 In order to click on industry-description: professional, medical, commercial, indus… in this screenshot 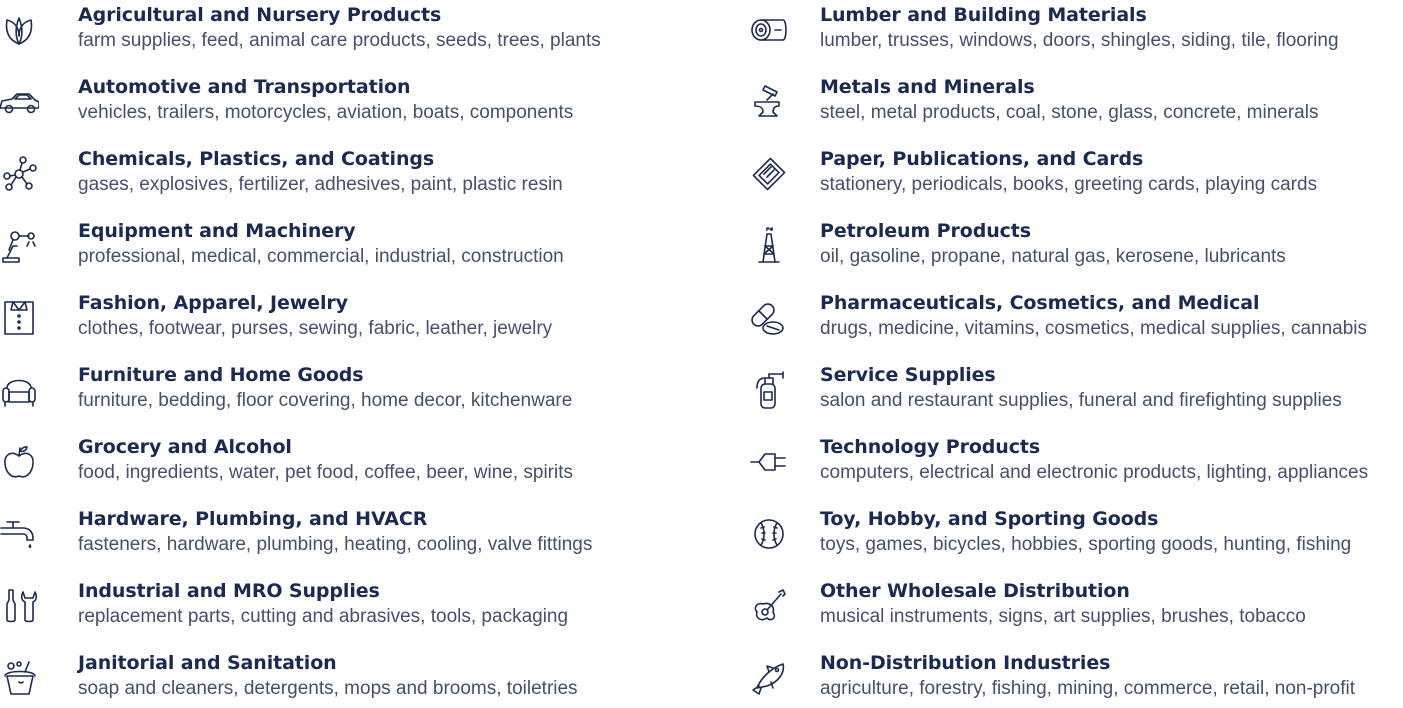, I will do `click(321, 256)`.